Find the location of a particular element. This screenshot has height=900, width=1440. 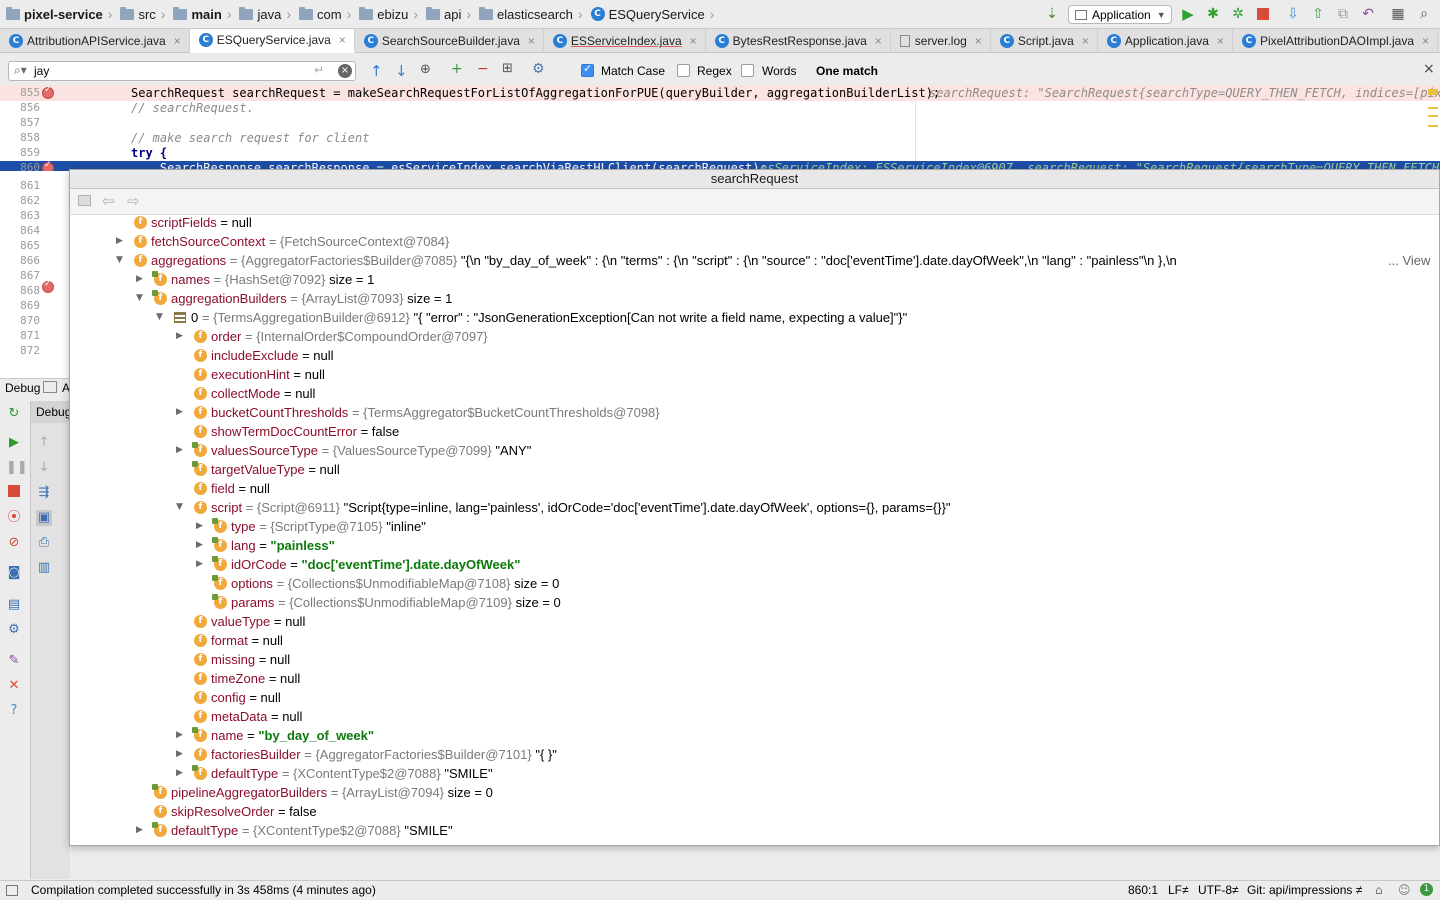

search-everywhere-icon: ⌕ is located at coordinates (1424, 14).